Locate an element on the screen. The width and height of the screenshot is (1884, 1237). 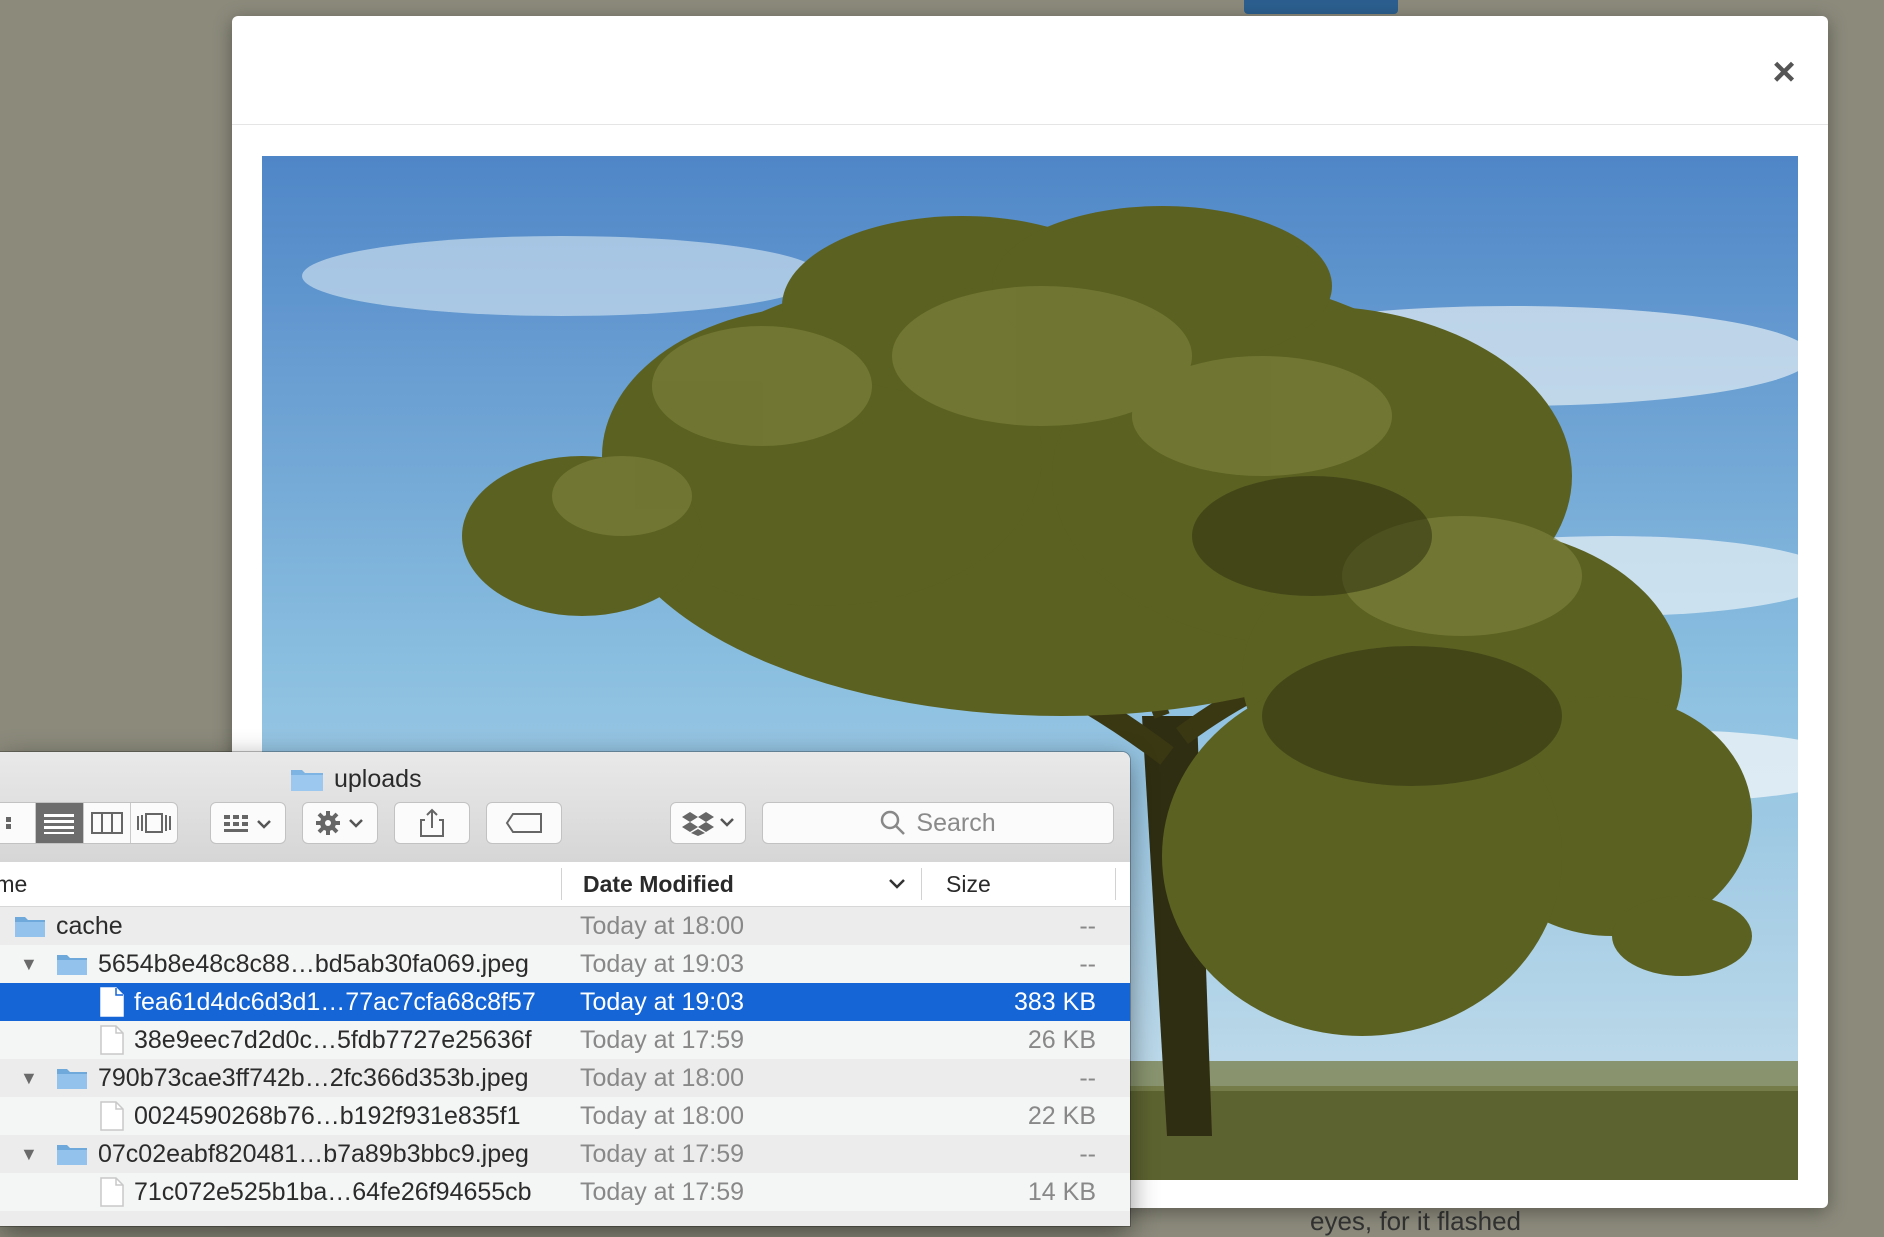
view-mode-control is located at coordinates (89, 823).